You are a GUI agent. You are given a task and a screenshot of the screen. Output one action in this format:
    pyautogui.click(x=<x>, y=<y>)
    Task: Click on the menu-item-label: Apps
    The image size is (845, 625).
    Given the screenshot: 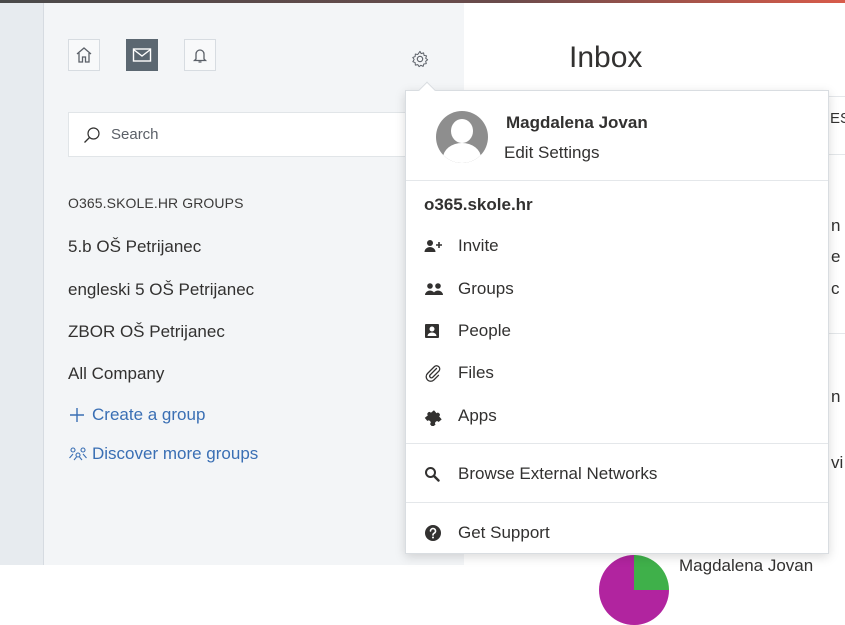 What is the action you would take?
    pyautogui.click(x=477, y=415)
    